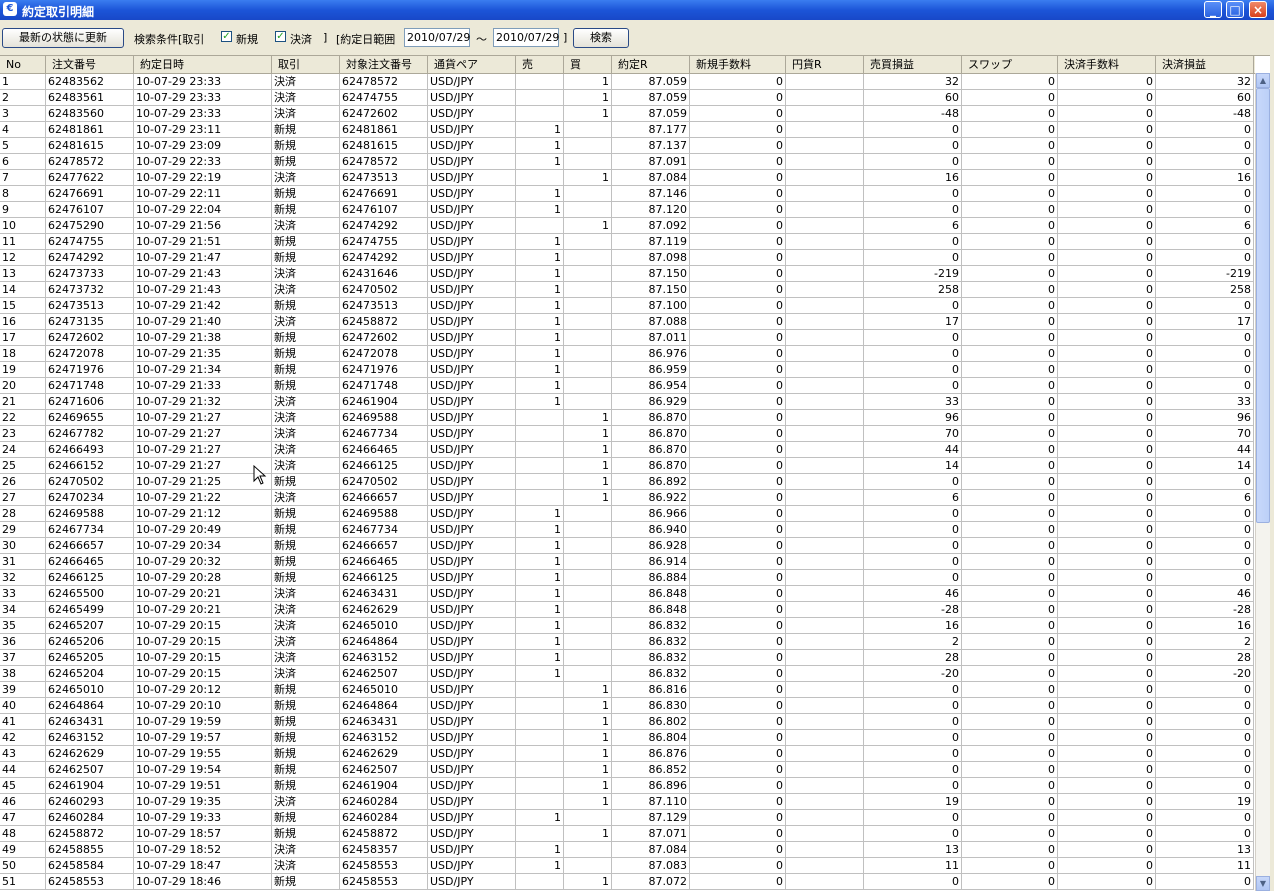  What do you see at coordinates (540, 64) in the screenshot?
I see `column-header-sell: 売` at bounding box center [540, 64].